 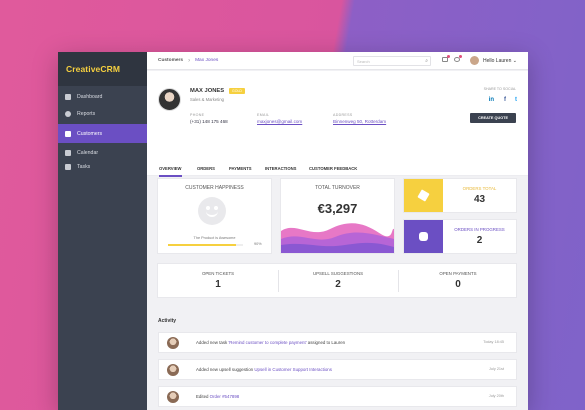 I want to click on orders-total-label: ORDERS TOTAL, so click(x=479, y=188).